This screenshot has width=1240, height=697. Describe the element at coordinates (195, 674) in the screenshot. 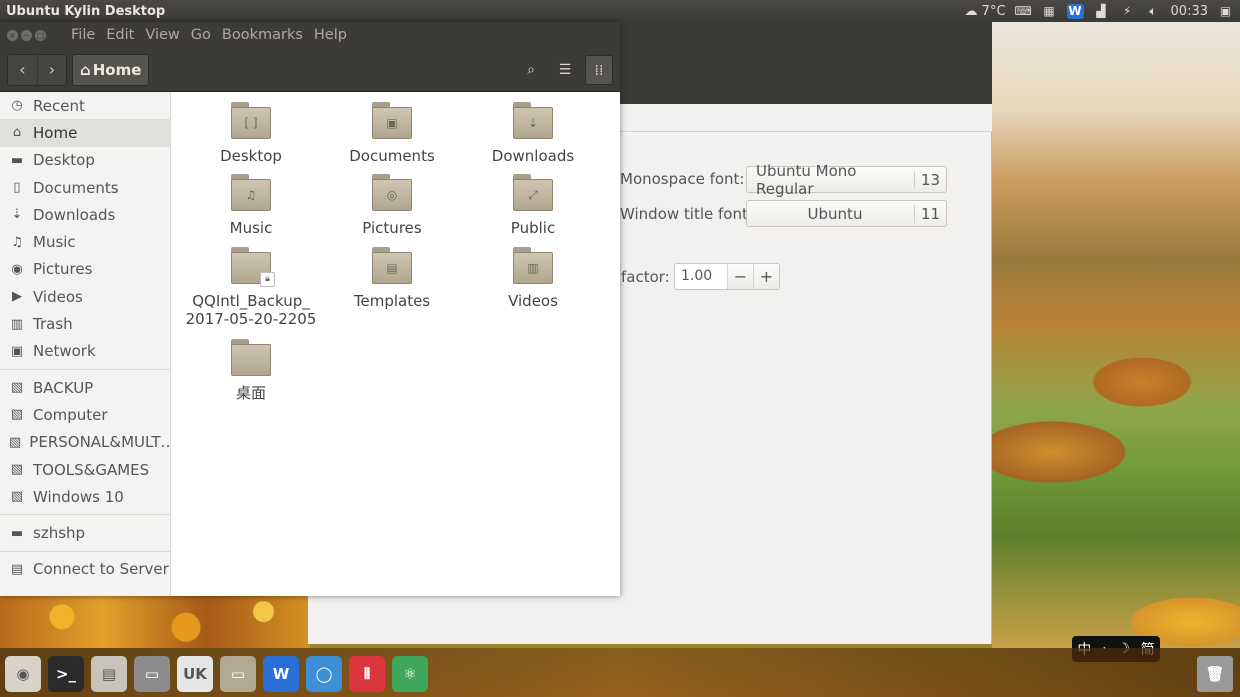

I see `software-center-icon: UK` at that location.